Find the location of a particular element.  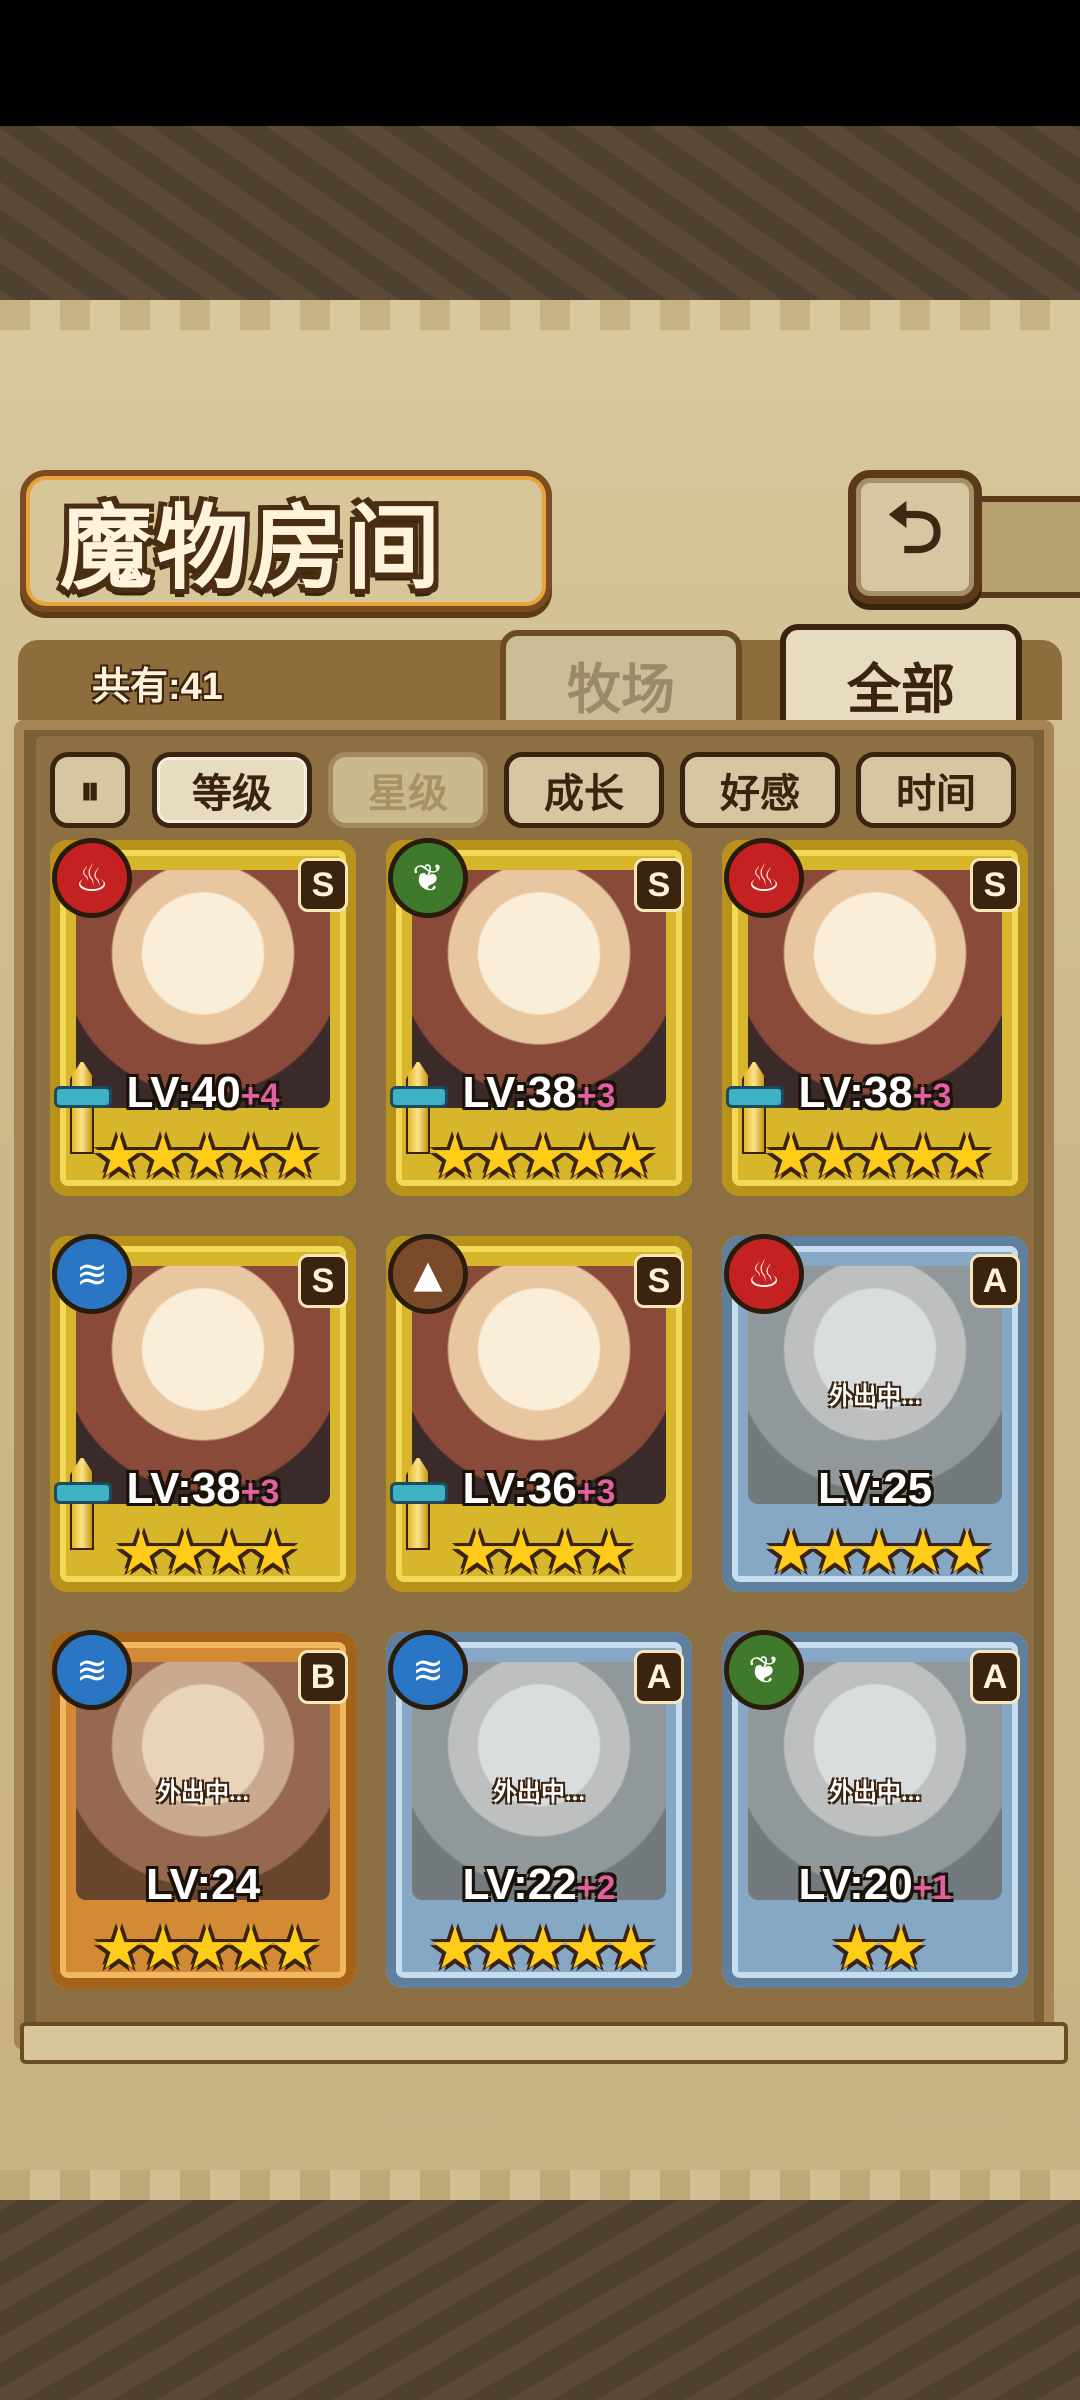

level-value: LV:20 is located at coordinates (855, 1884).